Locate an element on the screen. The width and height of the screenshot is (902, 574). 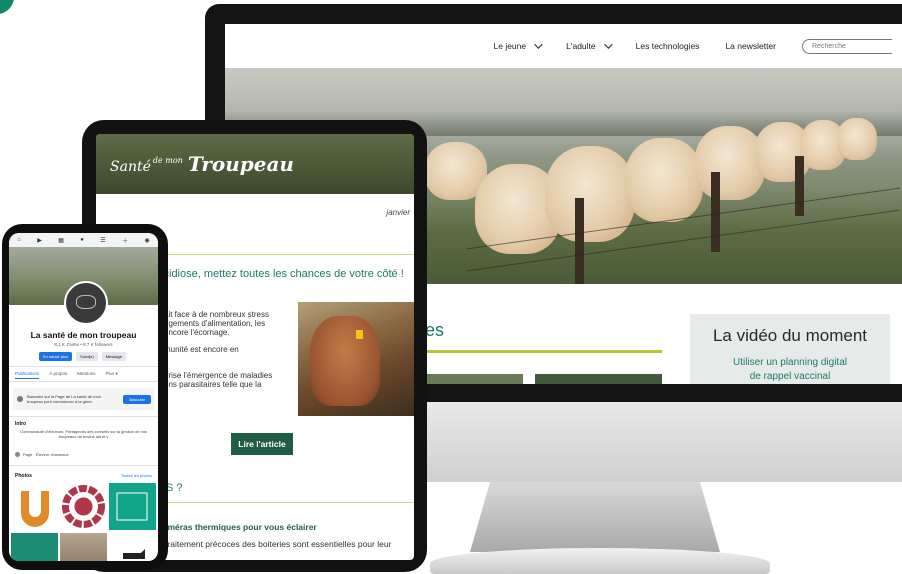
page-stats: 8,1 K J'aime • 8,7 K followers is located at coordinates (83, 344).